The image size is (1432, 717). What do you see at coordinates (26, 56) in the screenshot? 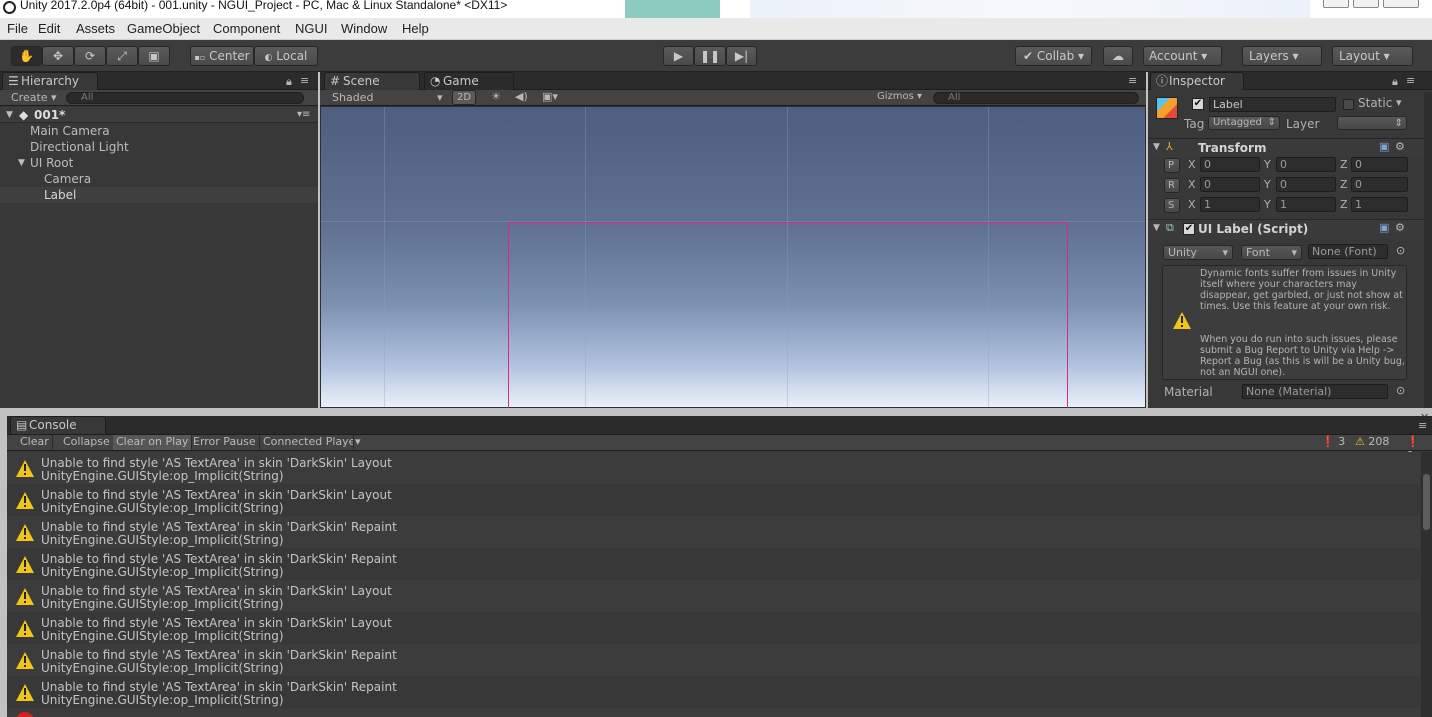
I see `hand-tool-button: ✋` at bounding box center [26, 56].